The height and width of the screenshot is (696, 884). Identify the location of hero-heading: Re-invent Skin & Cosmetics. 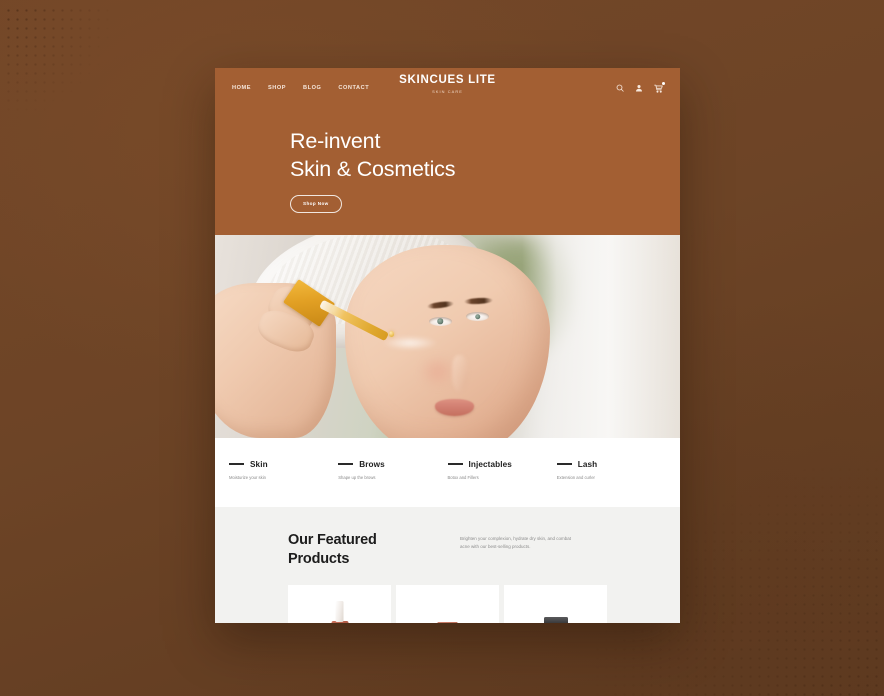
(485, 155).